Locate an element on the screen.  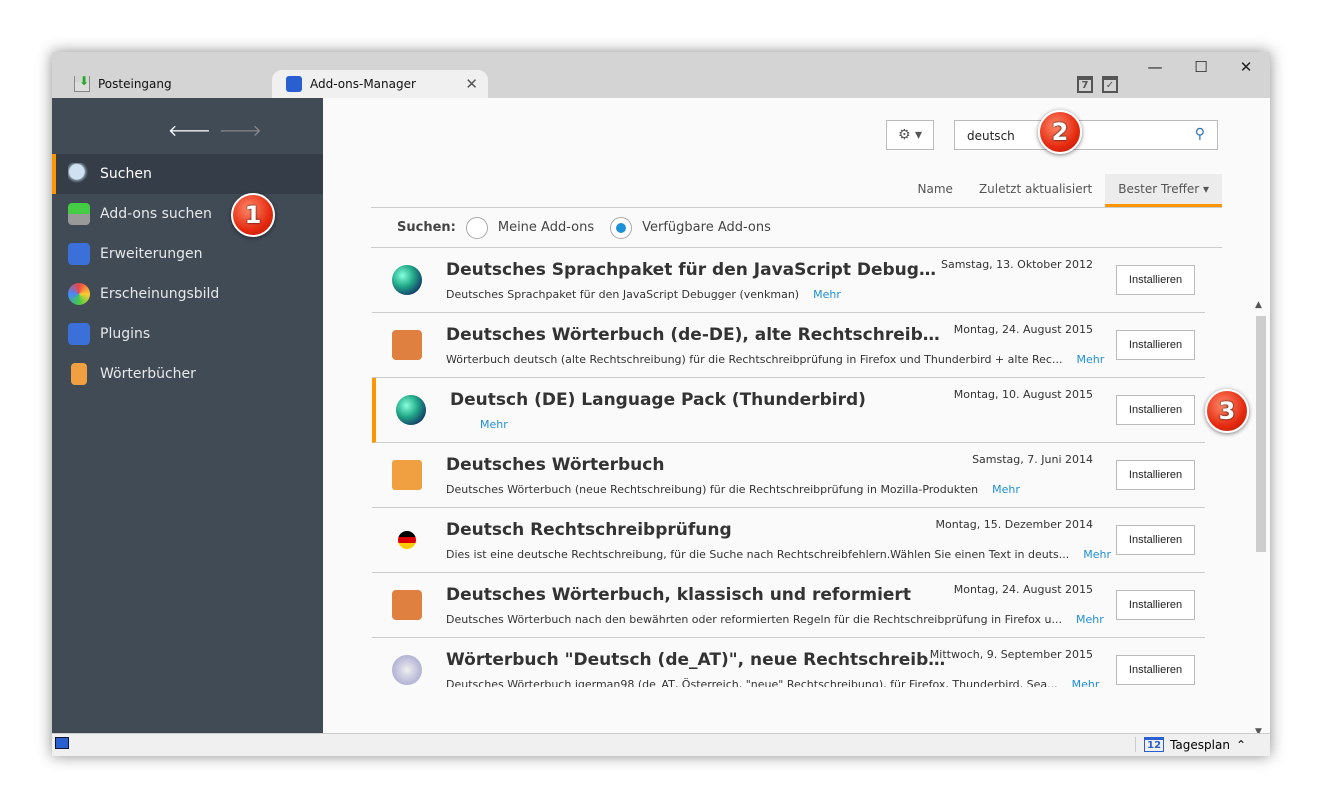
sidebar-item-erweiterungen: Erweiterungen is located at coordinates (187, 254).